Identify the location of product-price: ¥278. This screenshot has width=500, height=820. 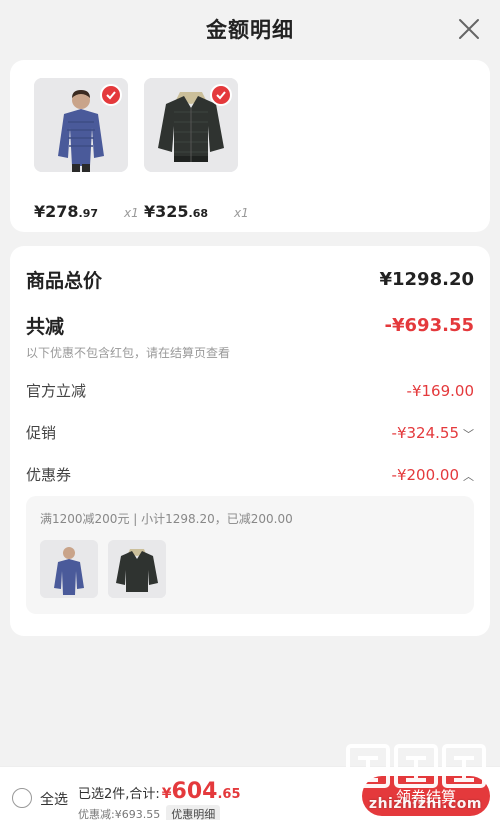
(56, 211).